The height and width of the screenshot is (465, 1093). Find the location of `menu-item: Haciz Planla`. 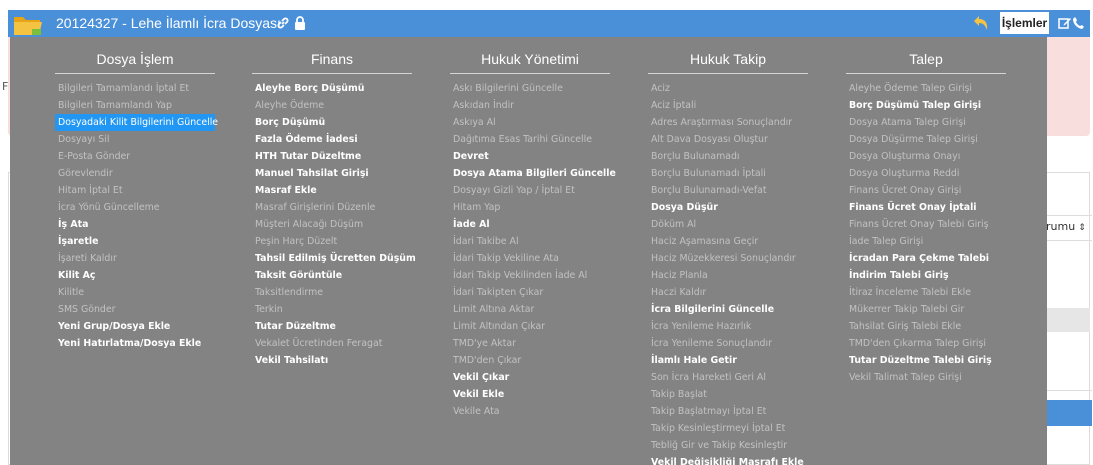

menu-item: Haciz Planla is located at coordinates (679, 275).